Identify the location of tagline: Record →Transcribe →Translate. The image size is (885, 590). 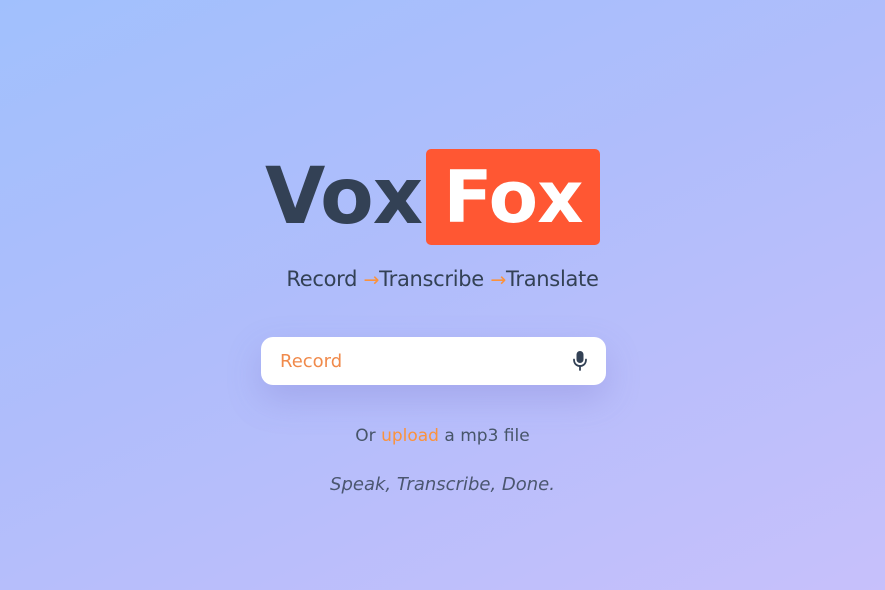
(442, 279).